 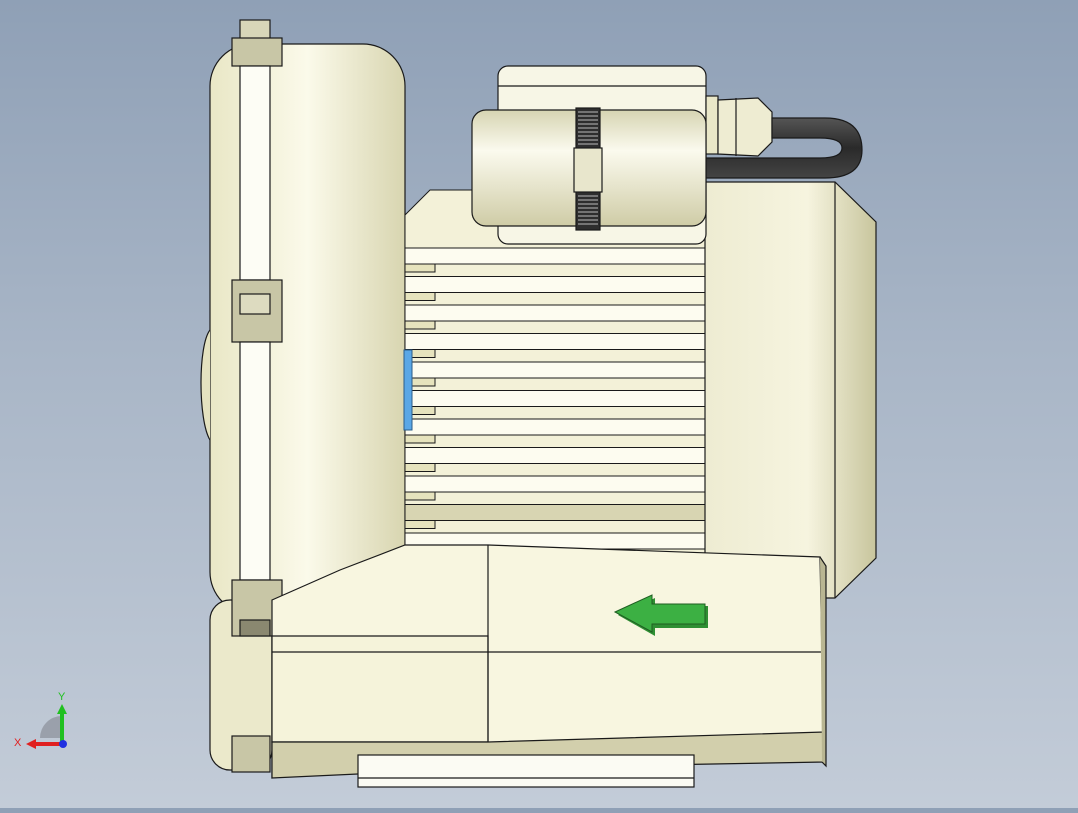 What do you see at coordinates (18, 743) in the screenshot?
I see `axis-x-label: X` at bounding box center [18, 743].